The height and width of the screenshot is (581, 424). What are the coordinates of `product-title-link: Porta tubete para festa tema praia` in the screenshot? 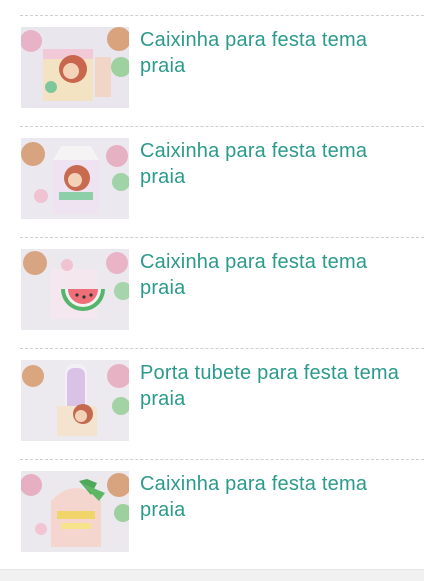 It's located at (275, 386).